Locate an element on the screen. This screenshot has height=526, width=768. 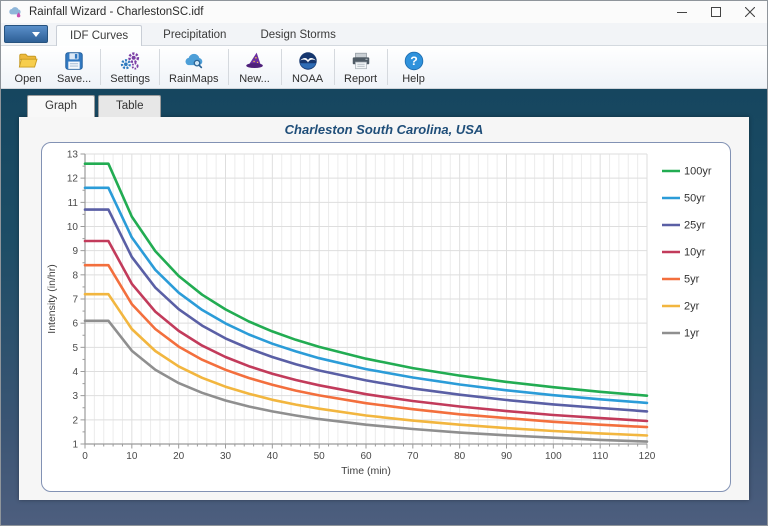
svg-text: 50 is located at coordinates (320, 456).